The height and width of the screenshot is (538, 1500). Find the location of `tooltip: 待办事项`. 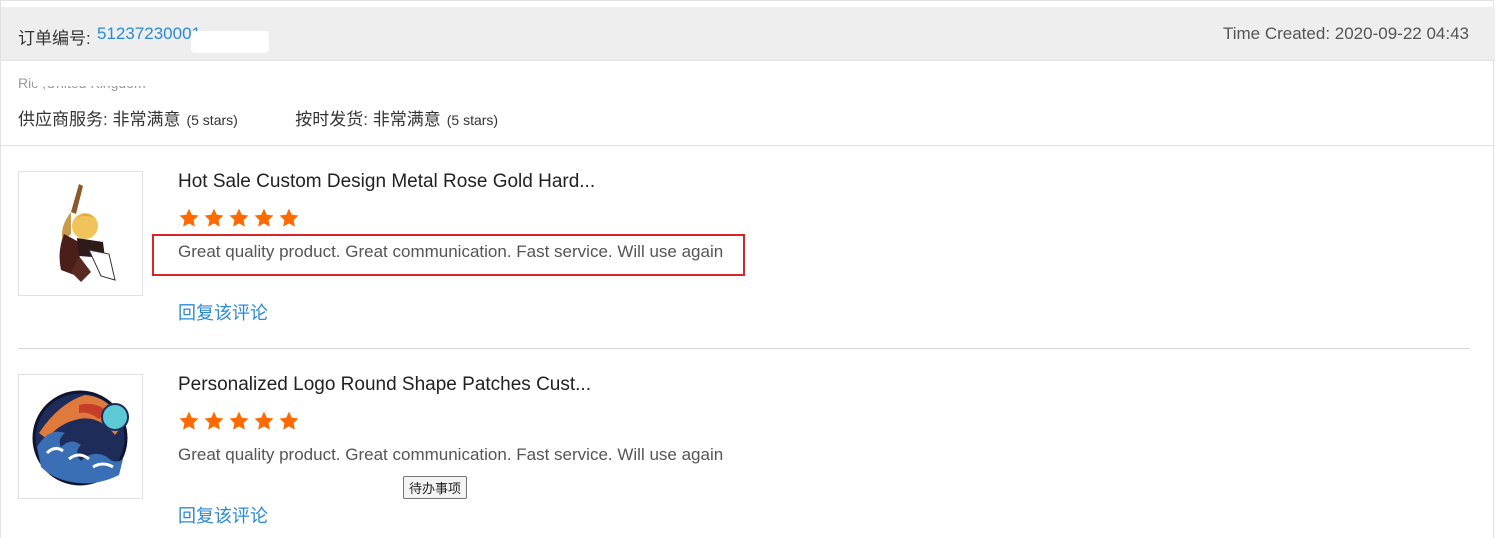

tooltip: 待办事项 is located at coordinates (435, 487).